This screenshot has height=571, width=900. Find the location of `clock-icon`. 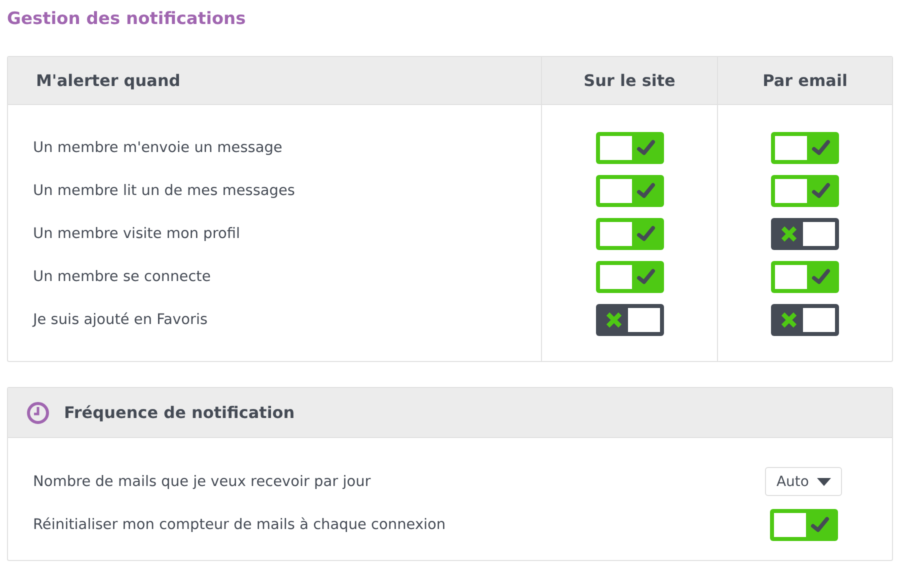

clock-icon is located at coordinates (38, 412).